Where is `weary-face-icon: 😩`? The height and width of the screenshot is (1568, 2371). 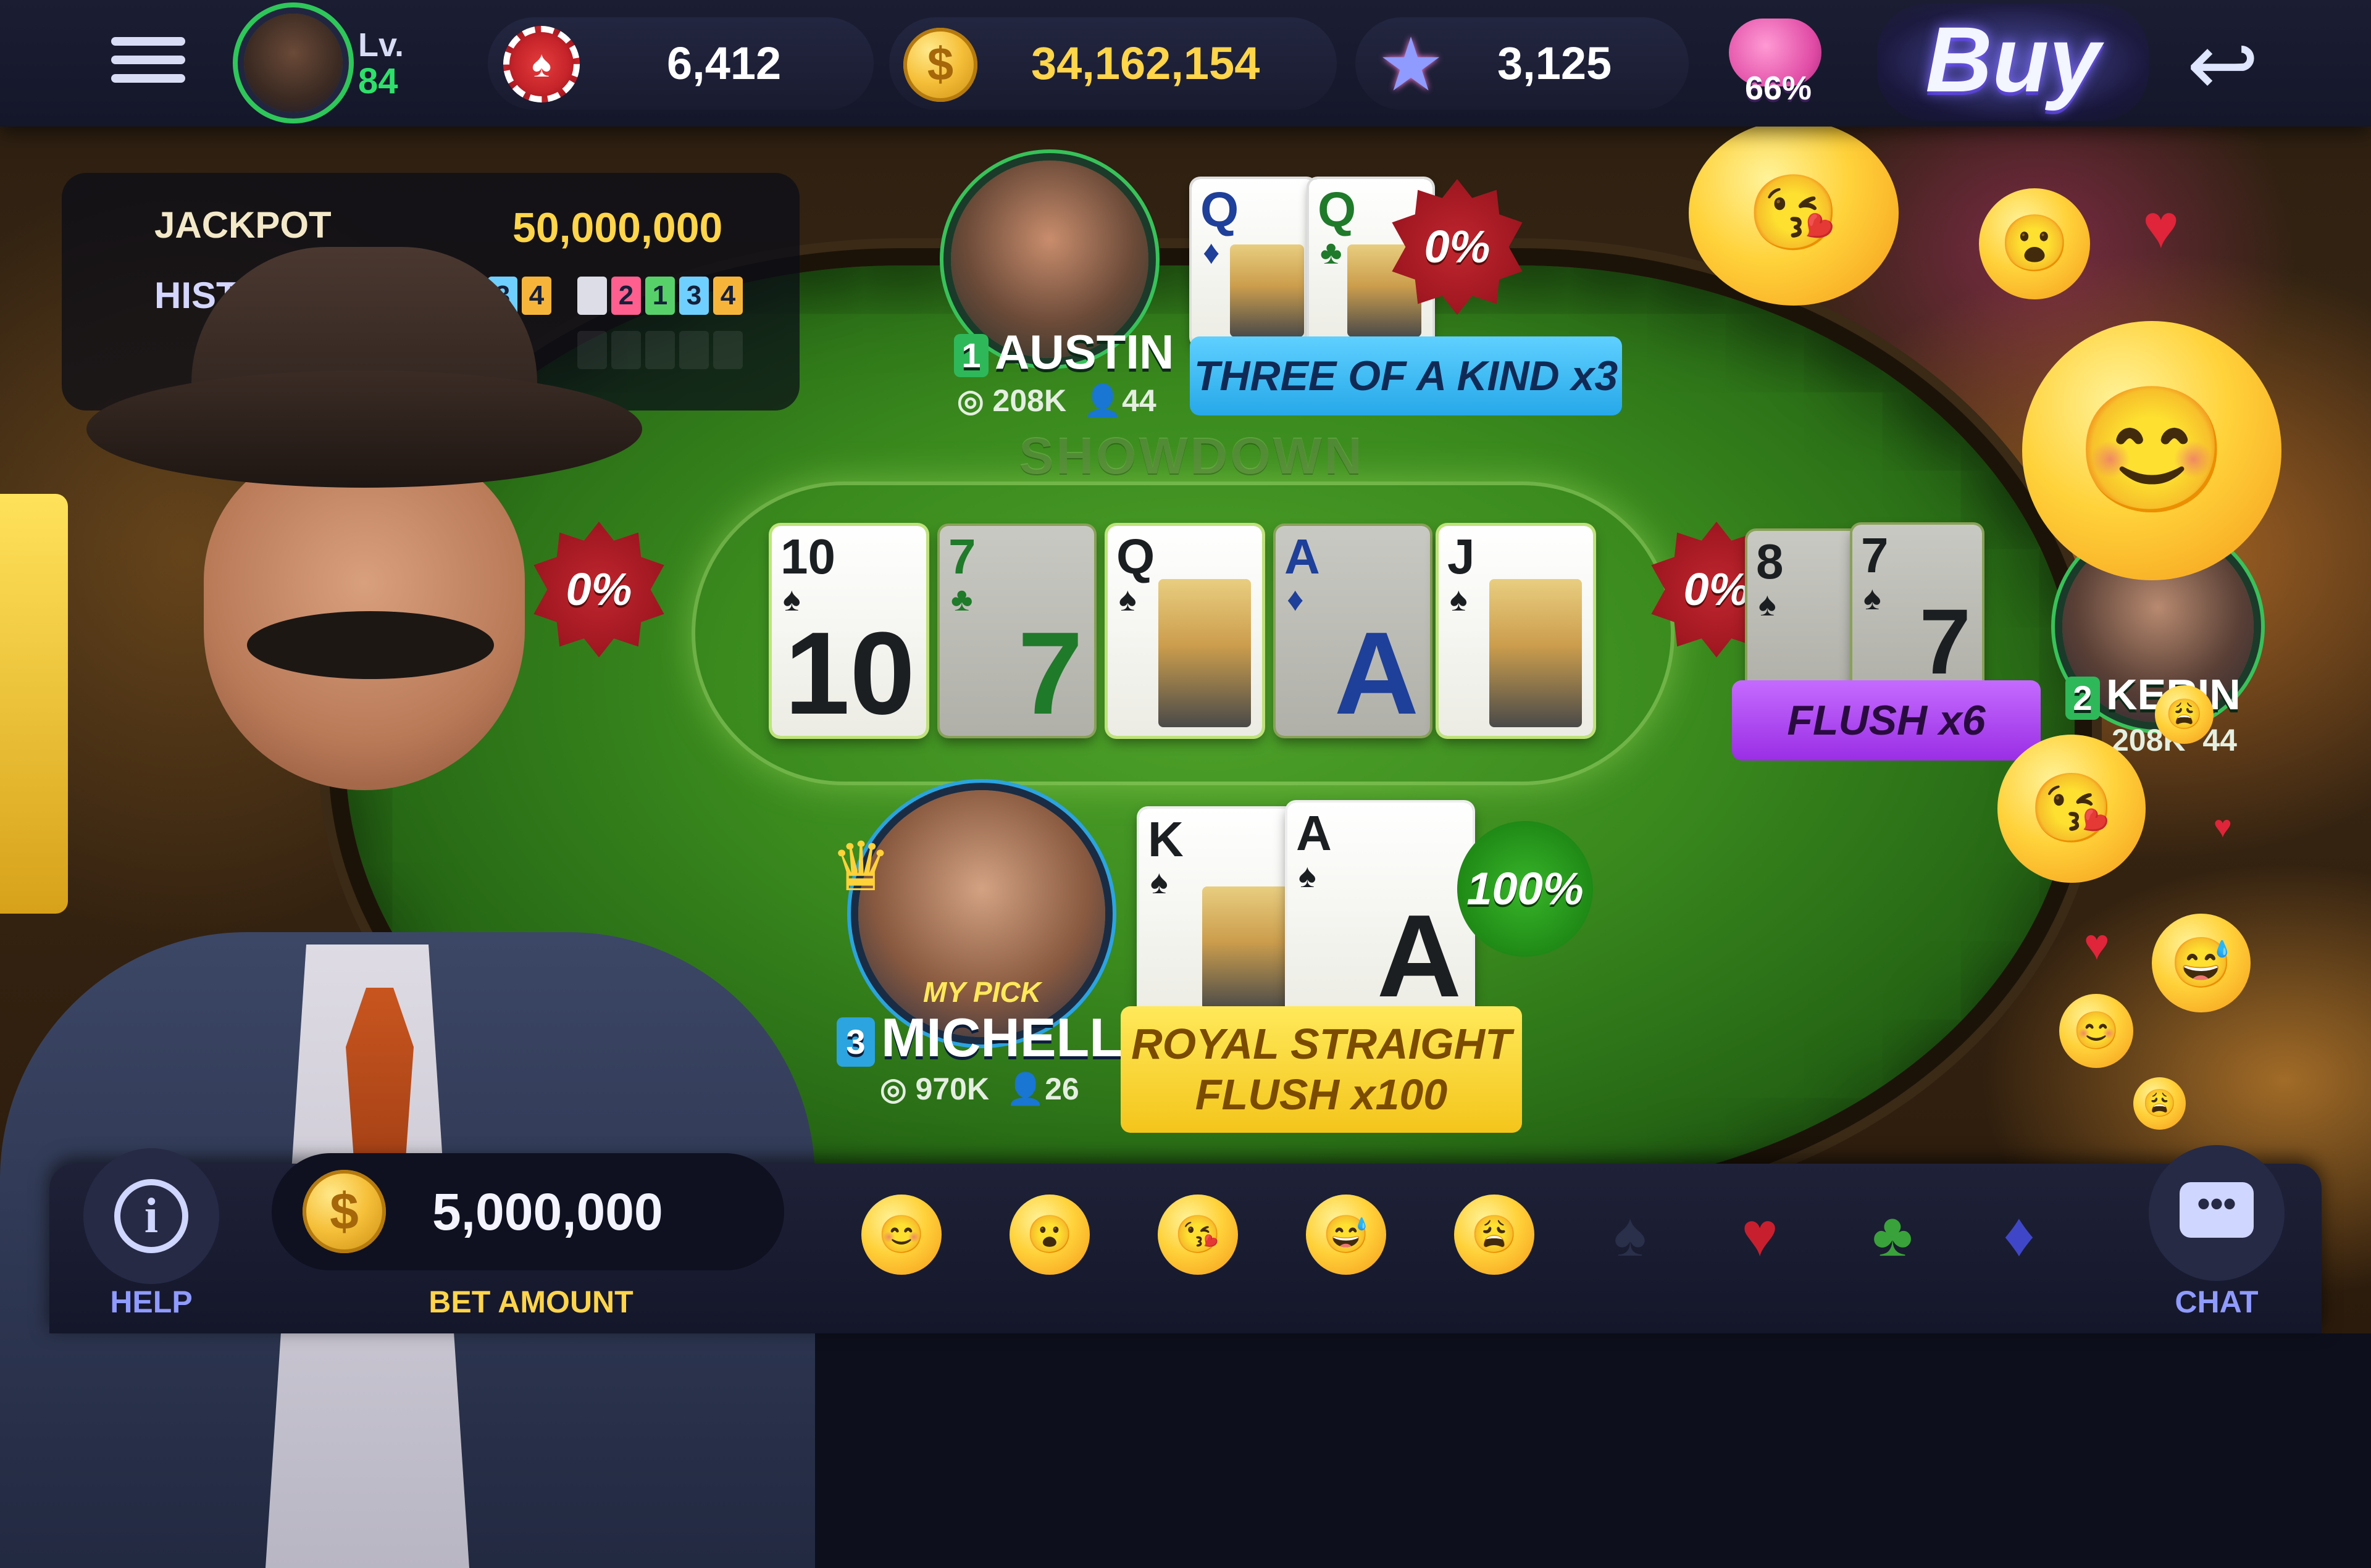 weary-face-icon: 😩 is located at coordinates (1494, 1235).